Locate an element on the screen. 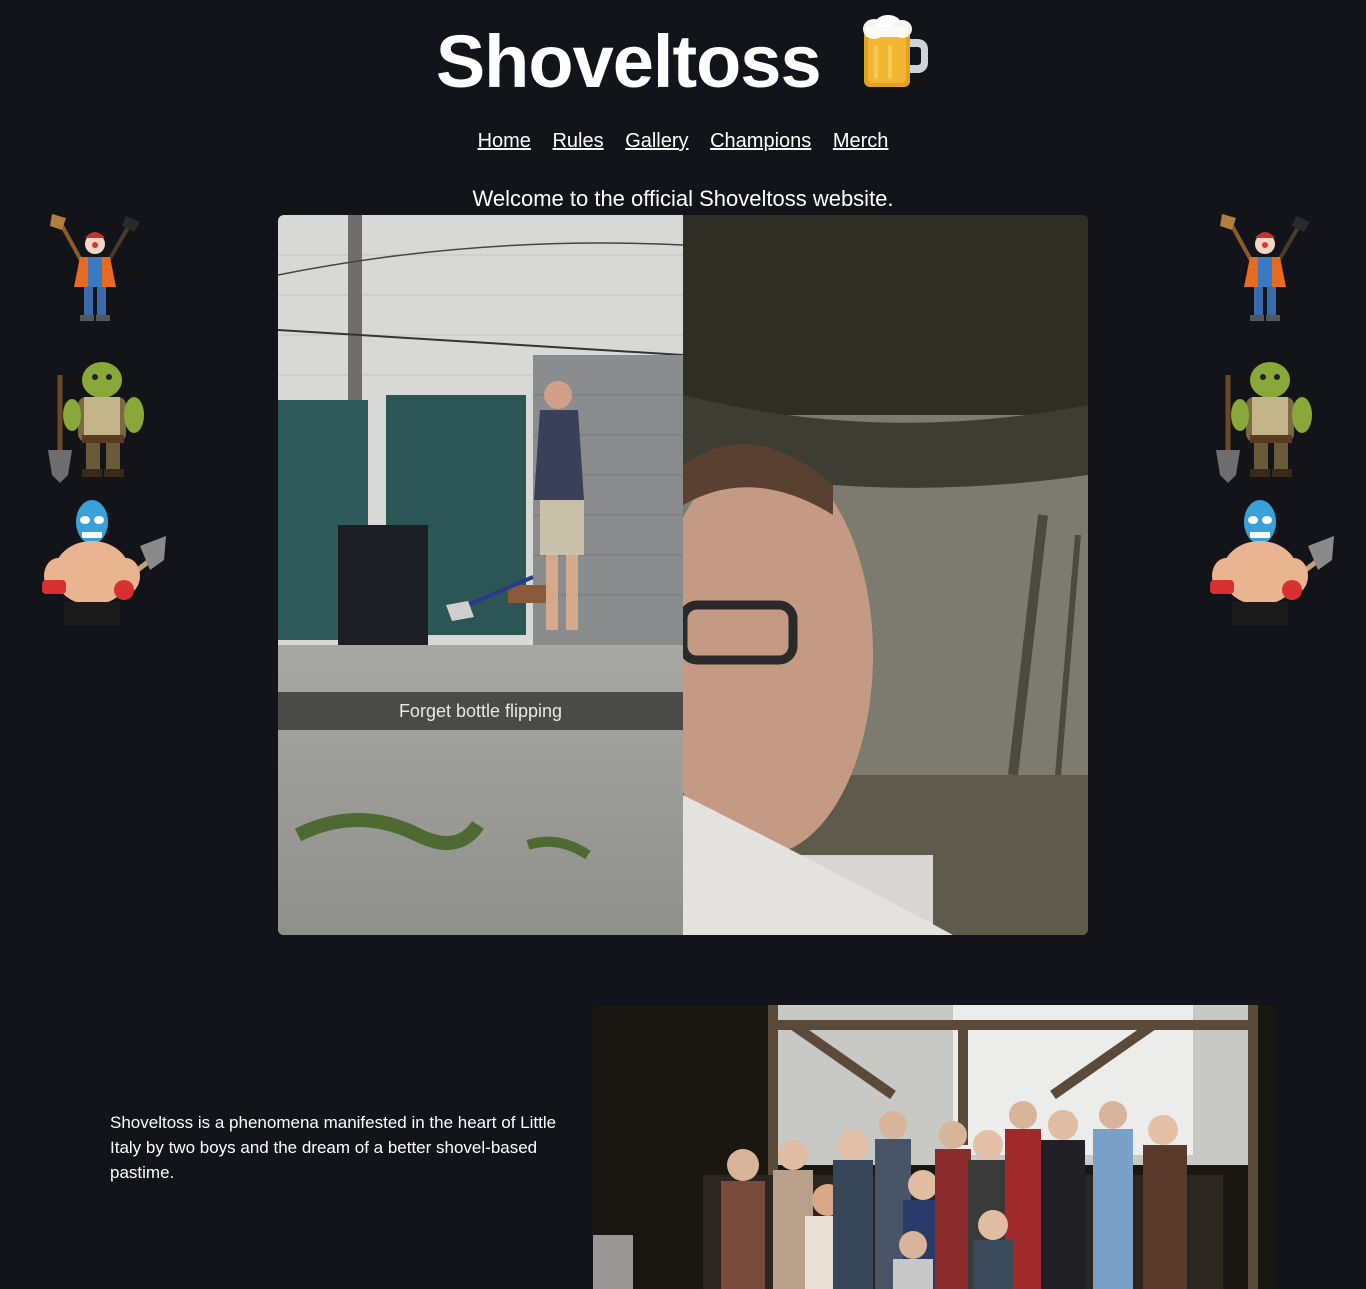  nav-link-gallery: Gallery is located at coordinates (656, 141).